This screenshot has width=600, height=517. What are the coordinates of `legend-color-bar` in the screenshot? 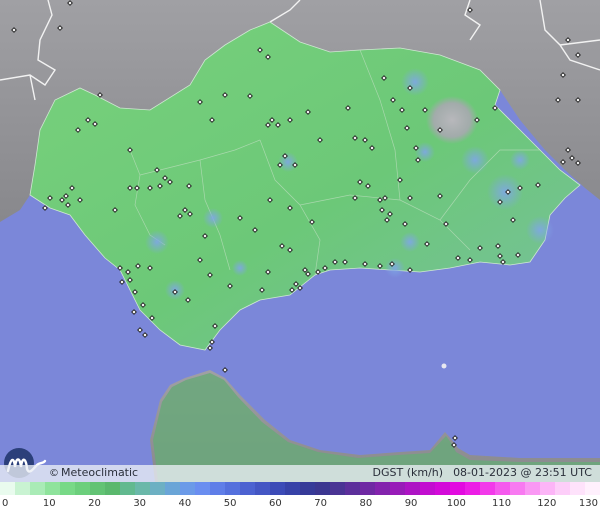 It's located at (300, 488).